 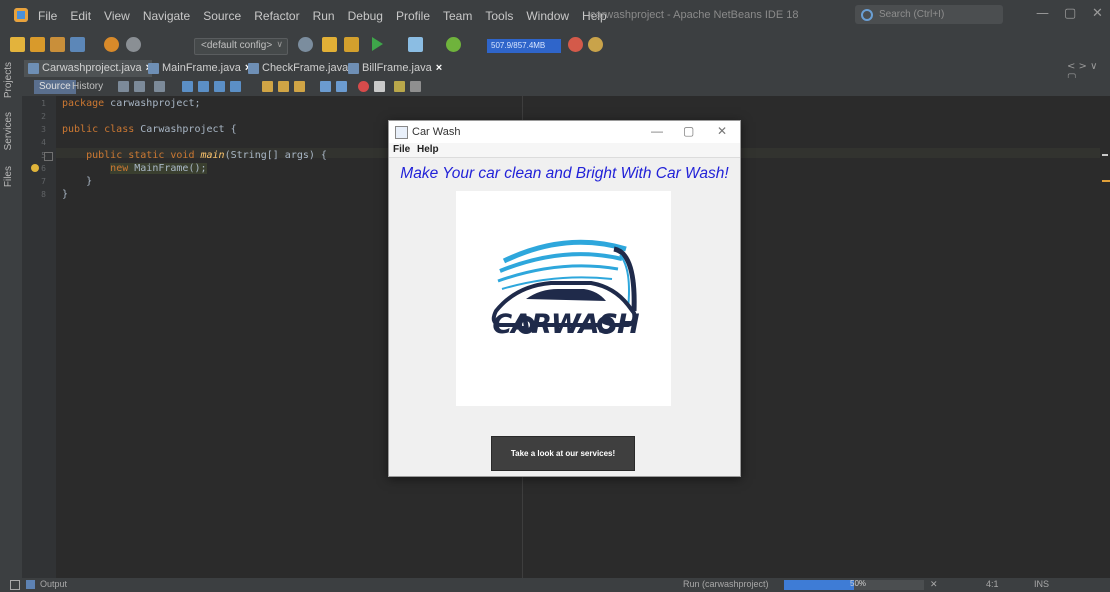 I want to click on new-file-icon, so click(x=17, y=44).